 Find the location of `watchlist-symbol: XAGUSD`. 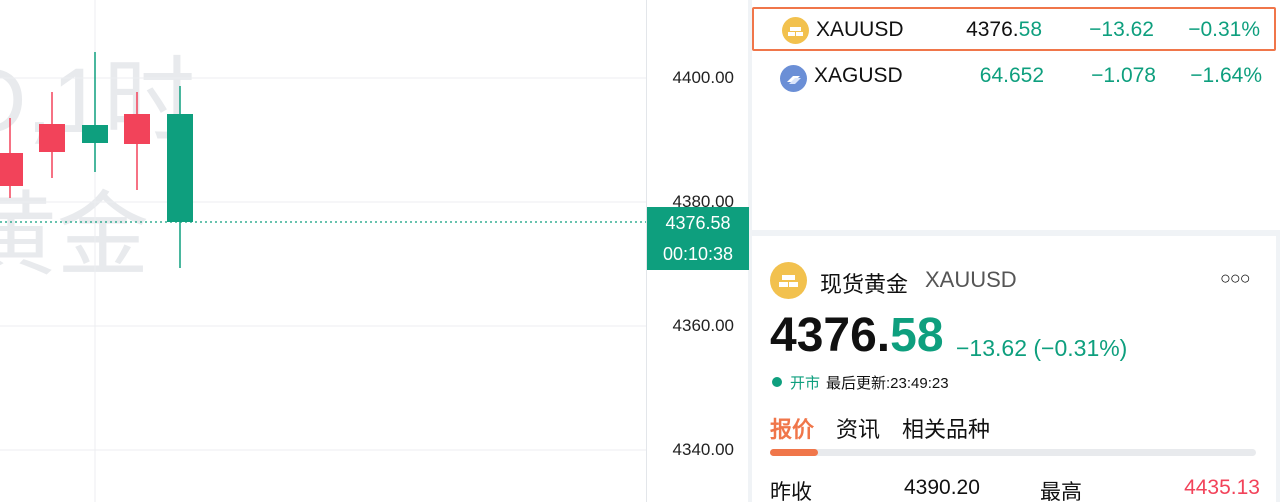

watchlist-symbol: XAGUSD is located at coordinates (858, 75).